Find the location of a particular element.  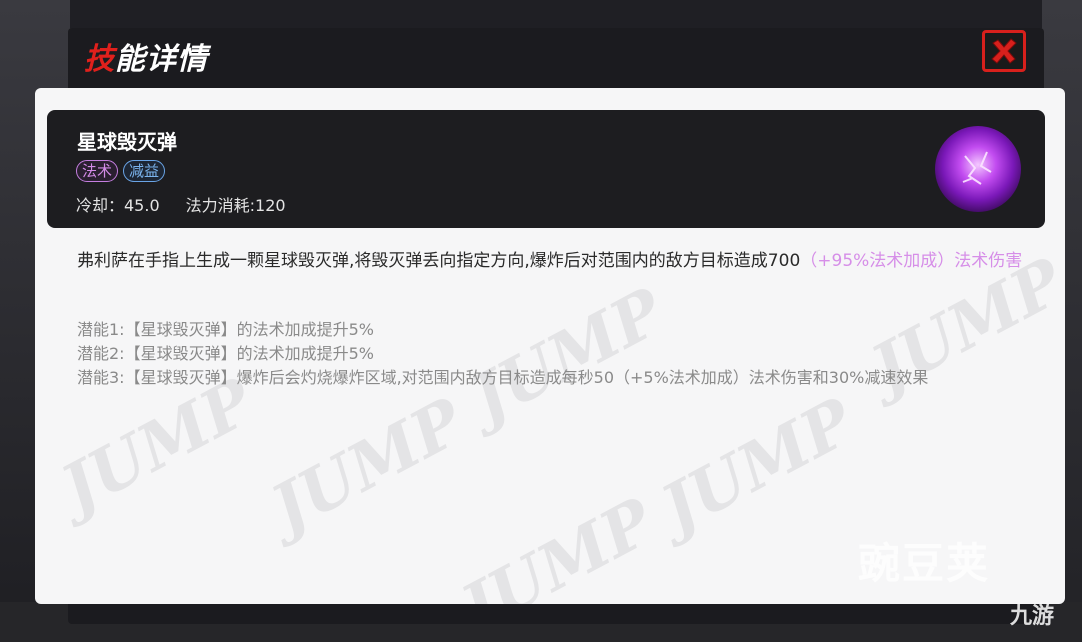

dialog-title: 技能详情 is located at coordinates (146, 60).